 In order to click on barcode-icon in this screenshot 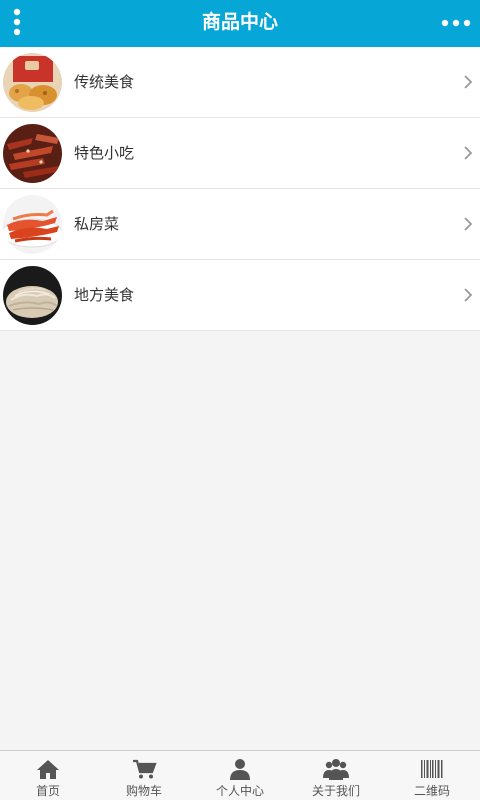, I will do `click(432, 769)`.